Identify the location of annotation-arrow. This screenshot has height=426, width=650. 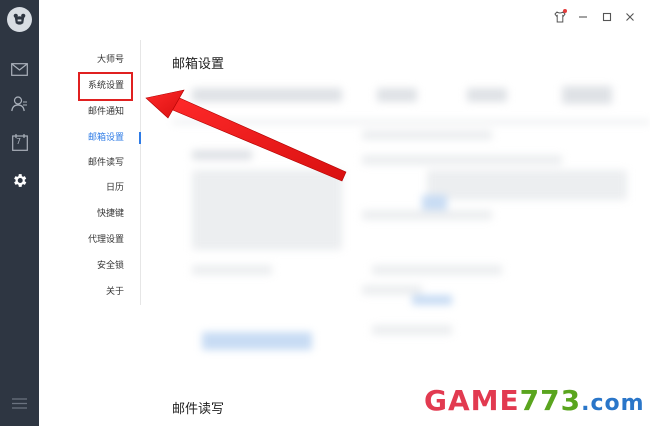
(246, 135).